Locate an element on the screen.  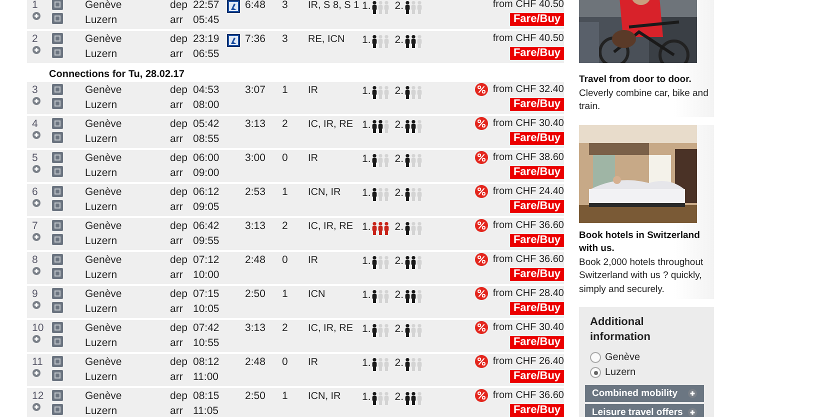
price: from CHF 30.40 is located at coordinates (528, 123).